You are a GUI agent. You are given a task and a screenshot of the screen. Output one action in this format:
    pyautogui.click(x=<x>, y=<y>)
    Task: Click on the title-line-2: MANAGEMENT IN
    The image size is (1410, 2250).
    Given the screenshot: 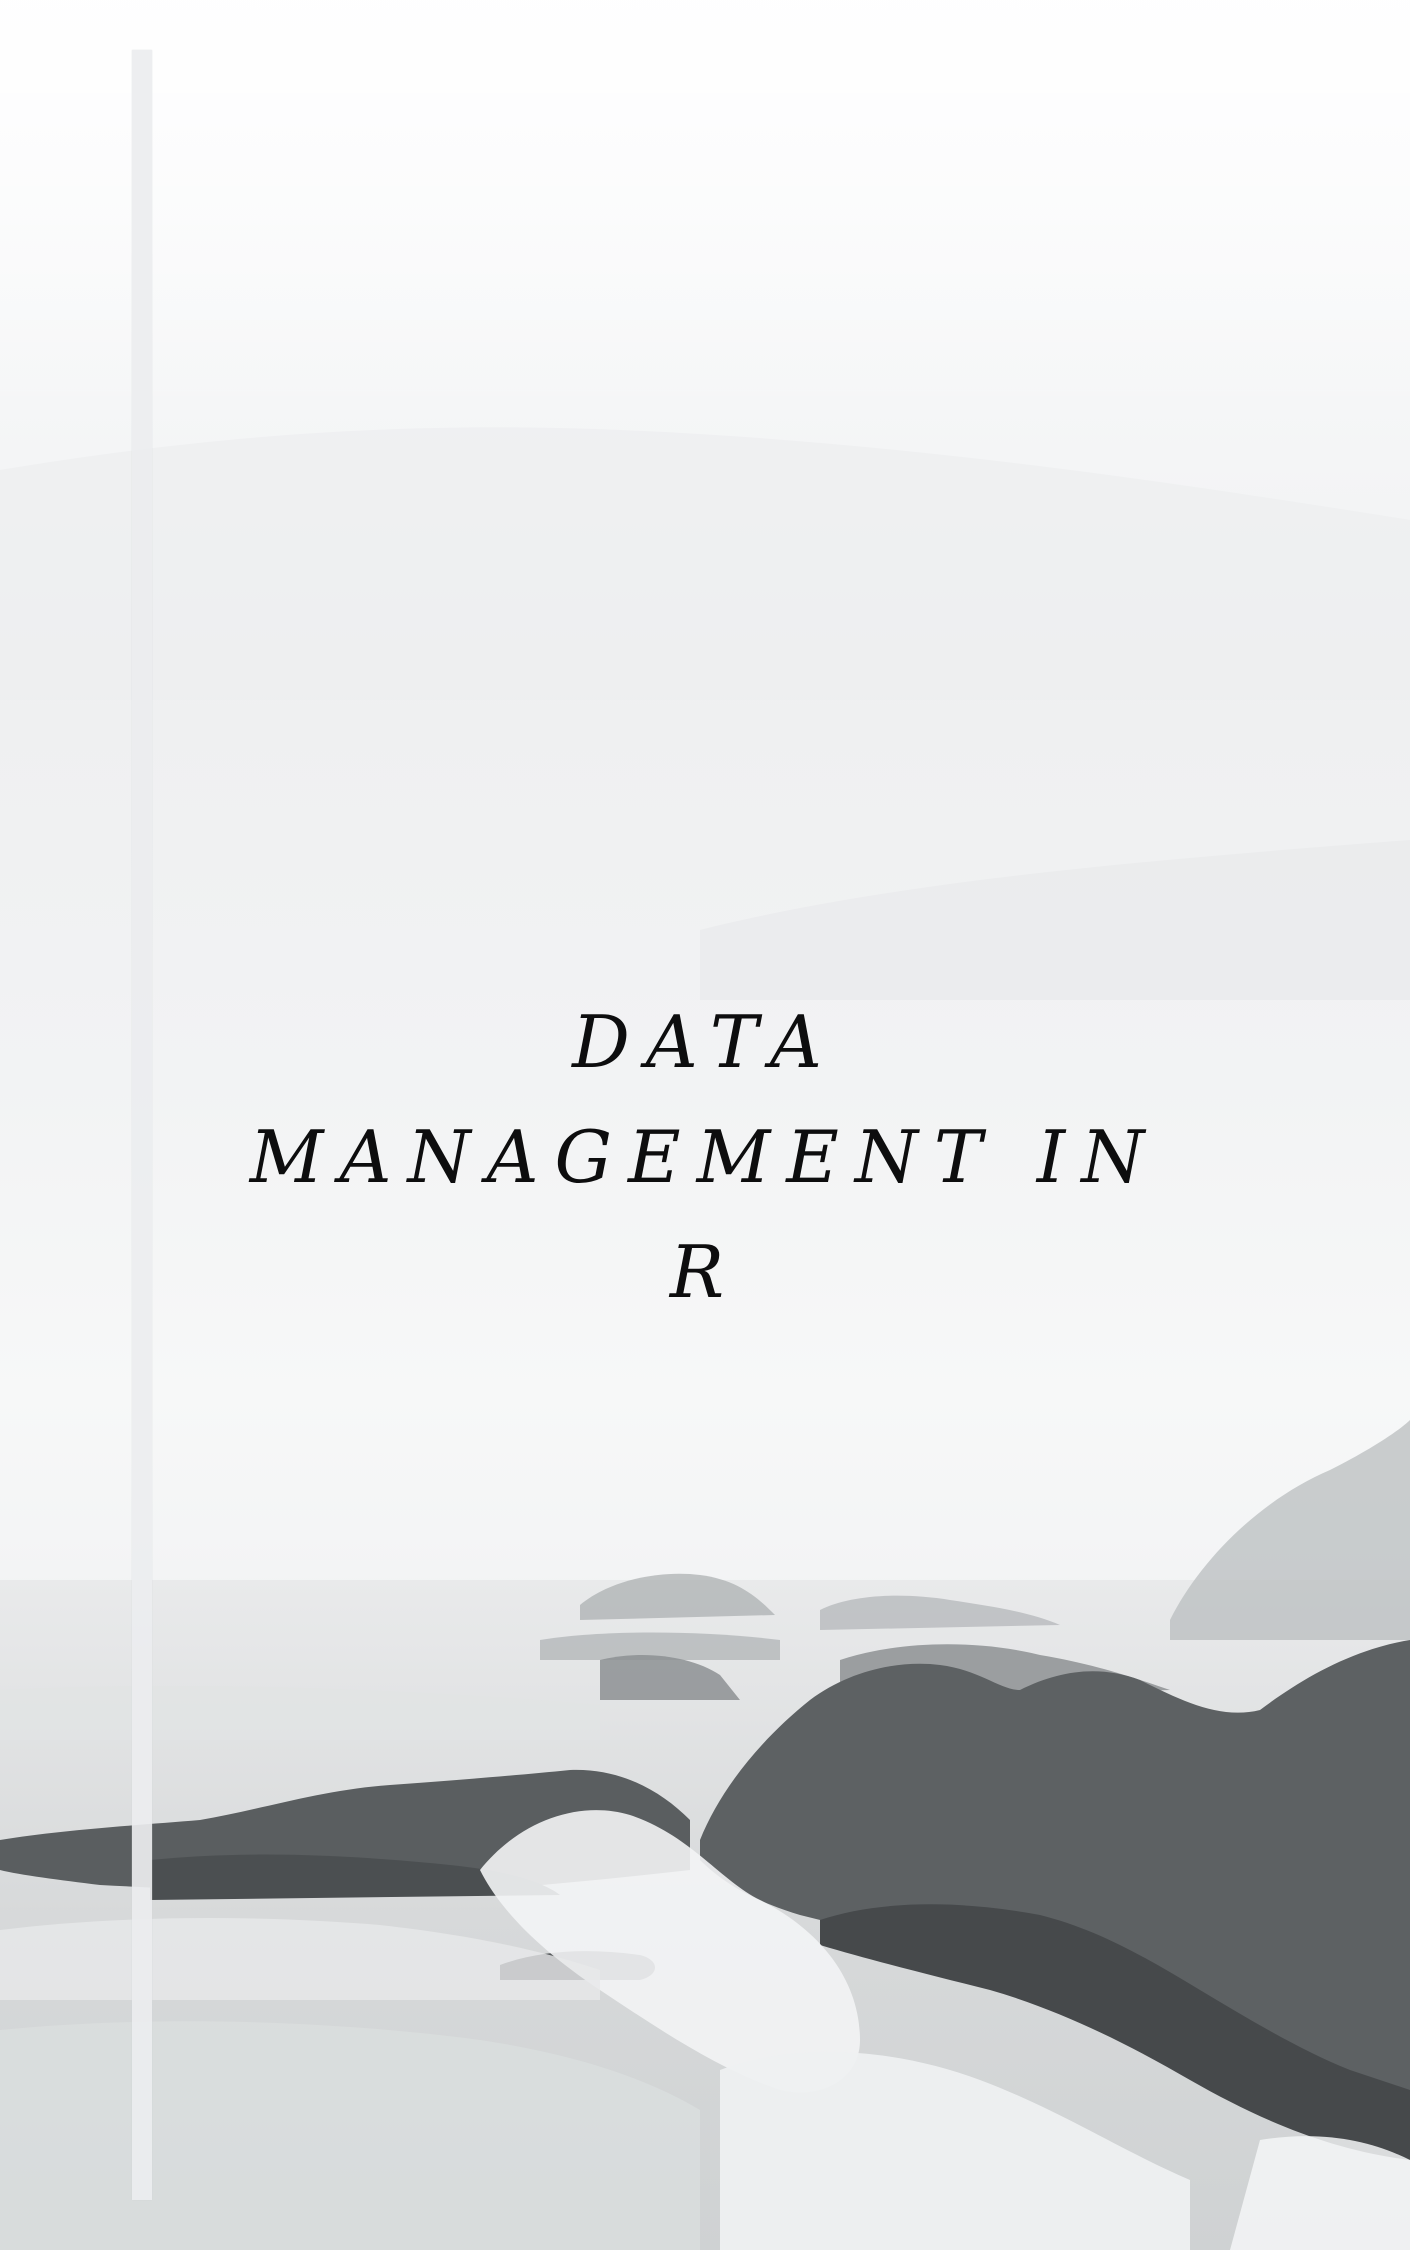 What is the action you would take?
    pyautogui.click(x=705, y=1157)
    